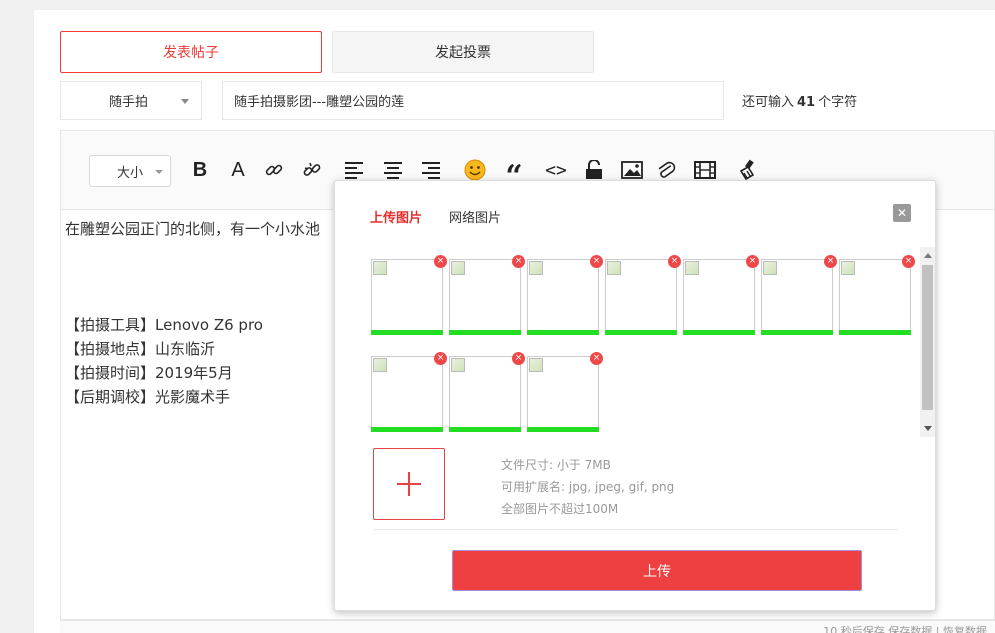  I want to click on tab-upload-image: 上传图片, so click(396, 216).